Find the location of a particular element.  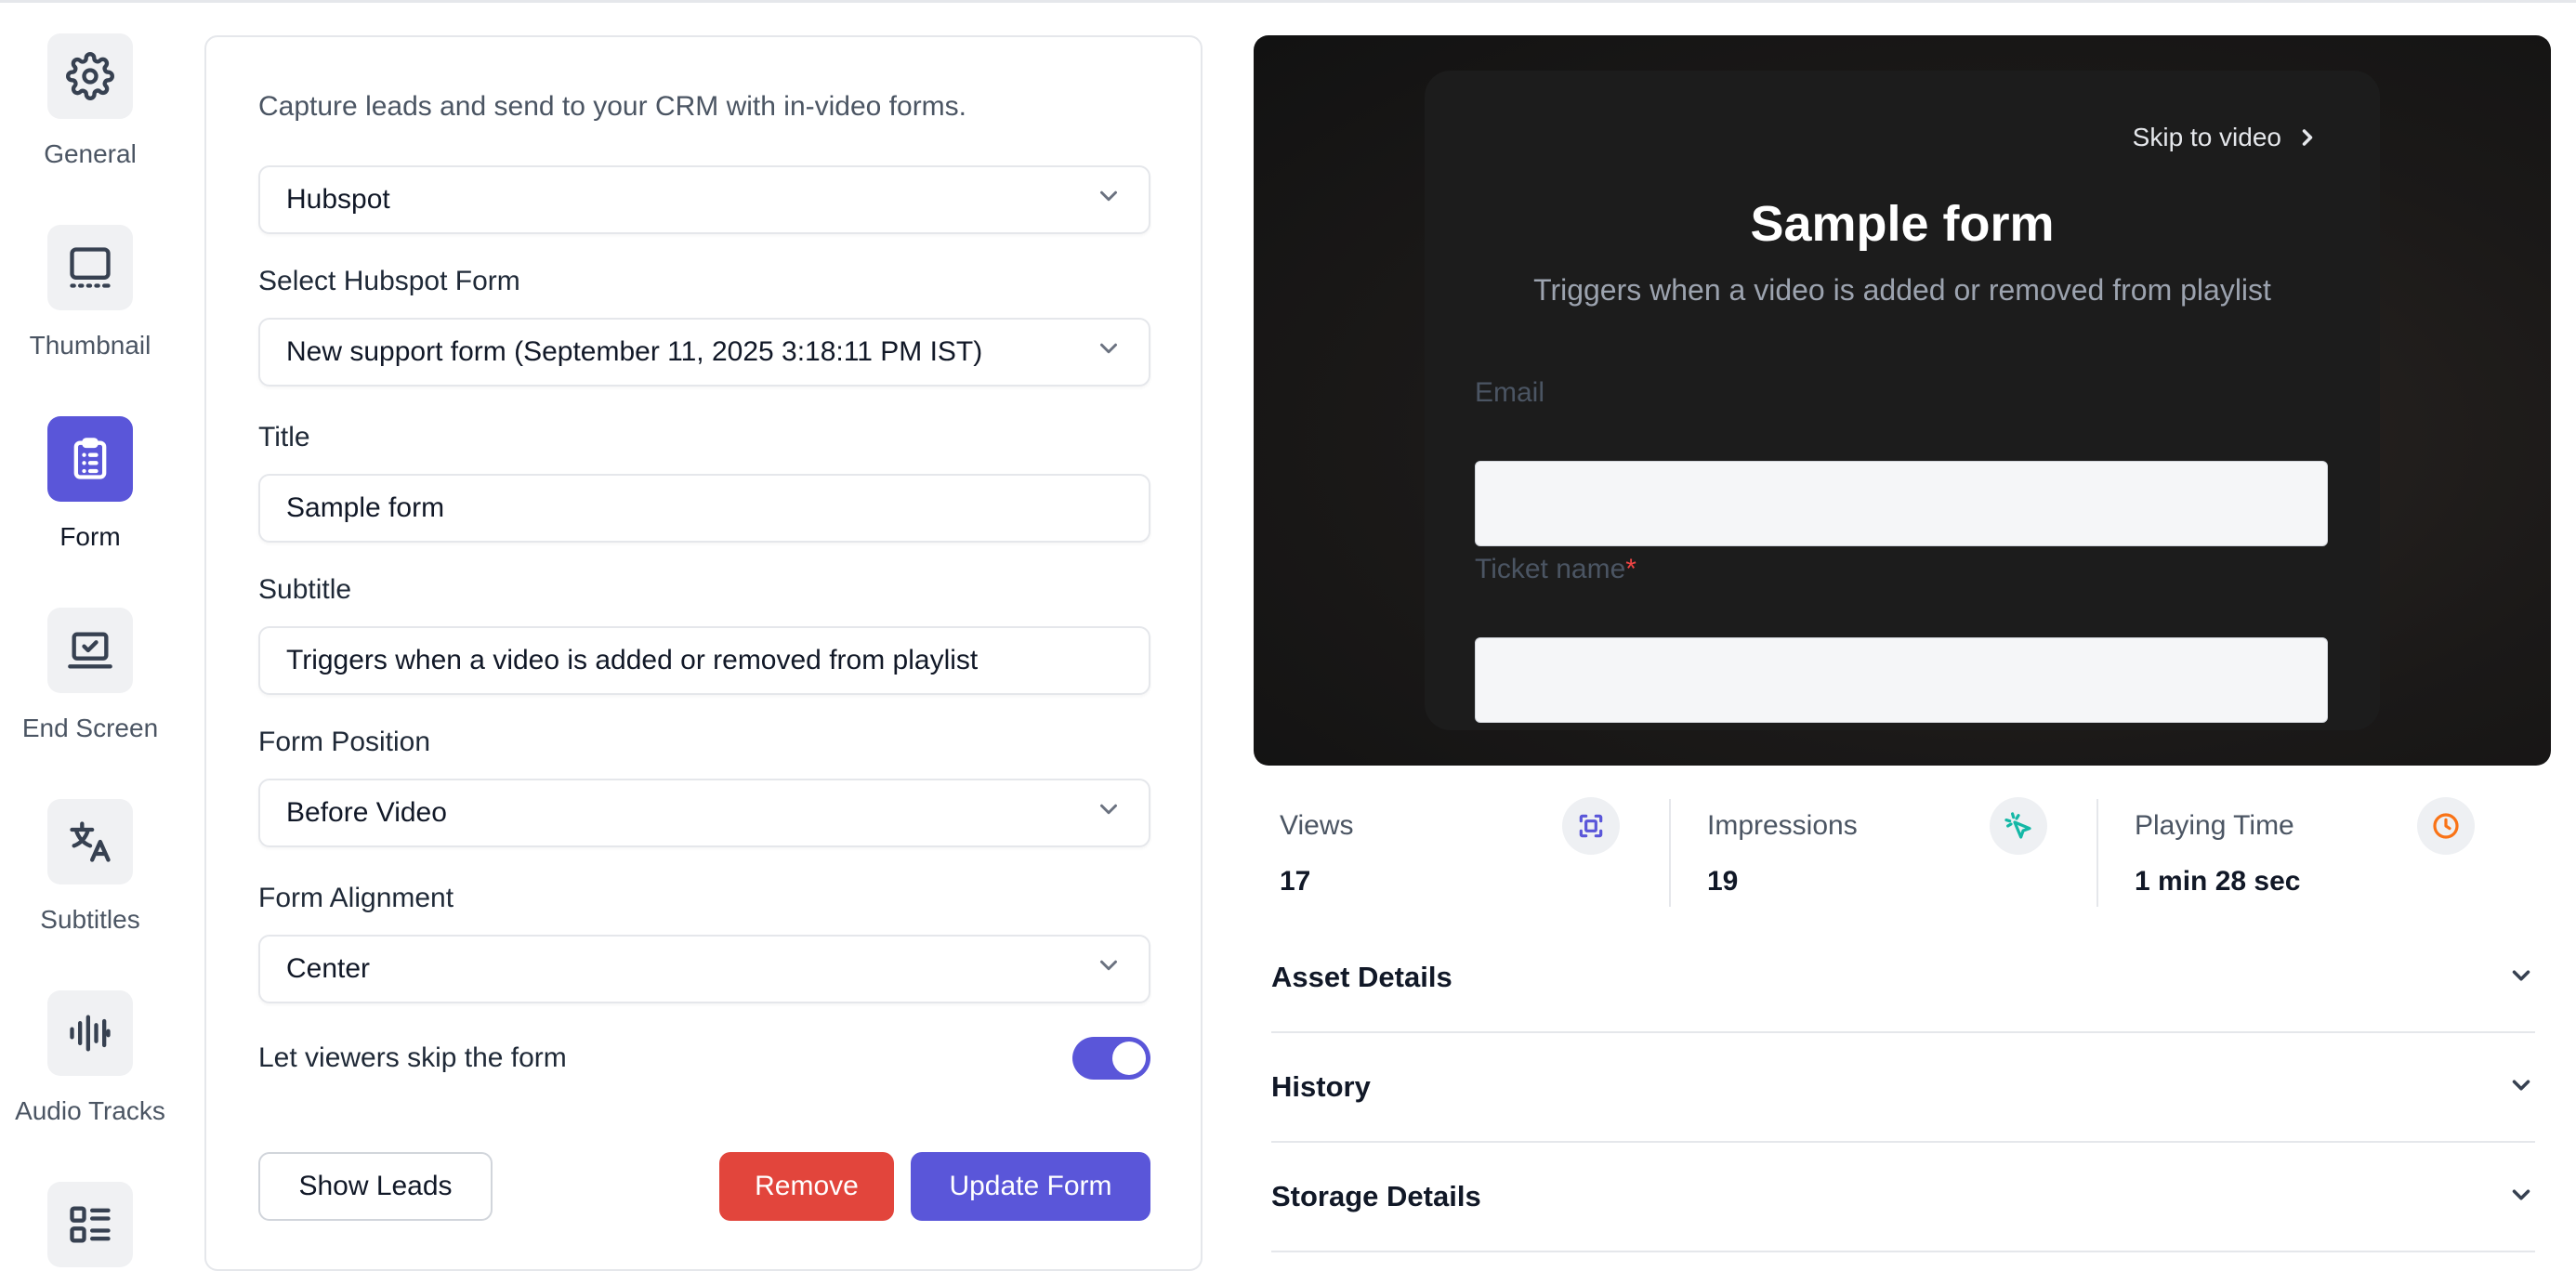

list-layout-icon is located at coordinates (90, 1224).